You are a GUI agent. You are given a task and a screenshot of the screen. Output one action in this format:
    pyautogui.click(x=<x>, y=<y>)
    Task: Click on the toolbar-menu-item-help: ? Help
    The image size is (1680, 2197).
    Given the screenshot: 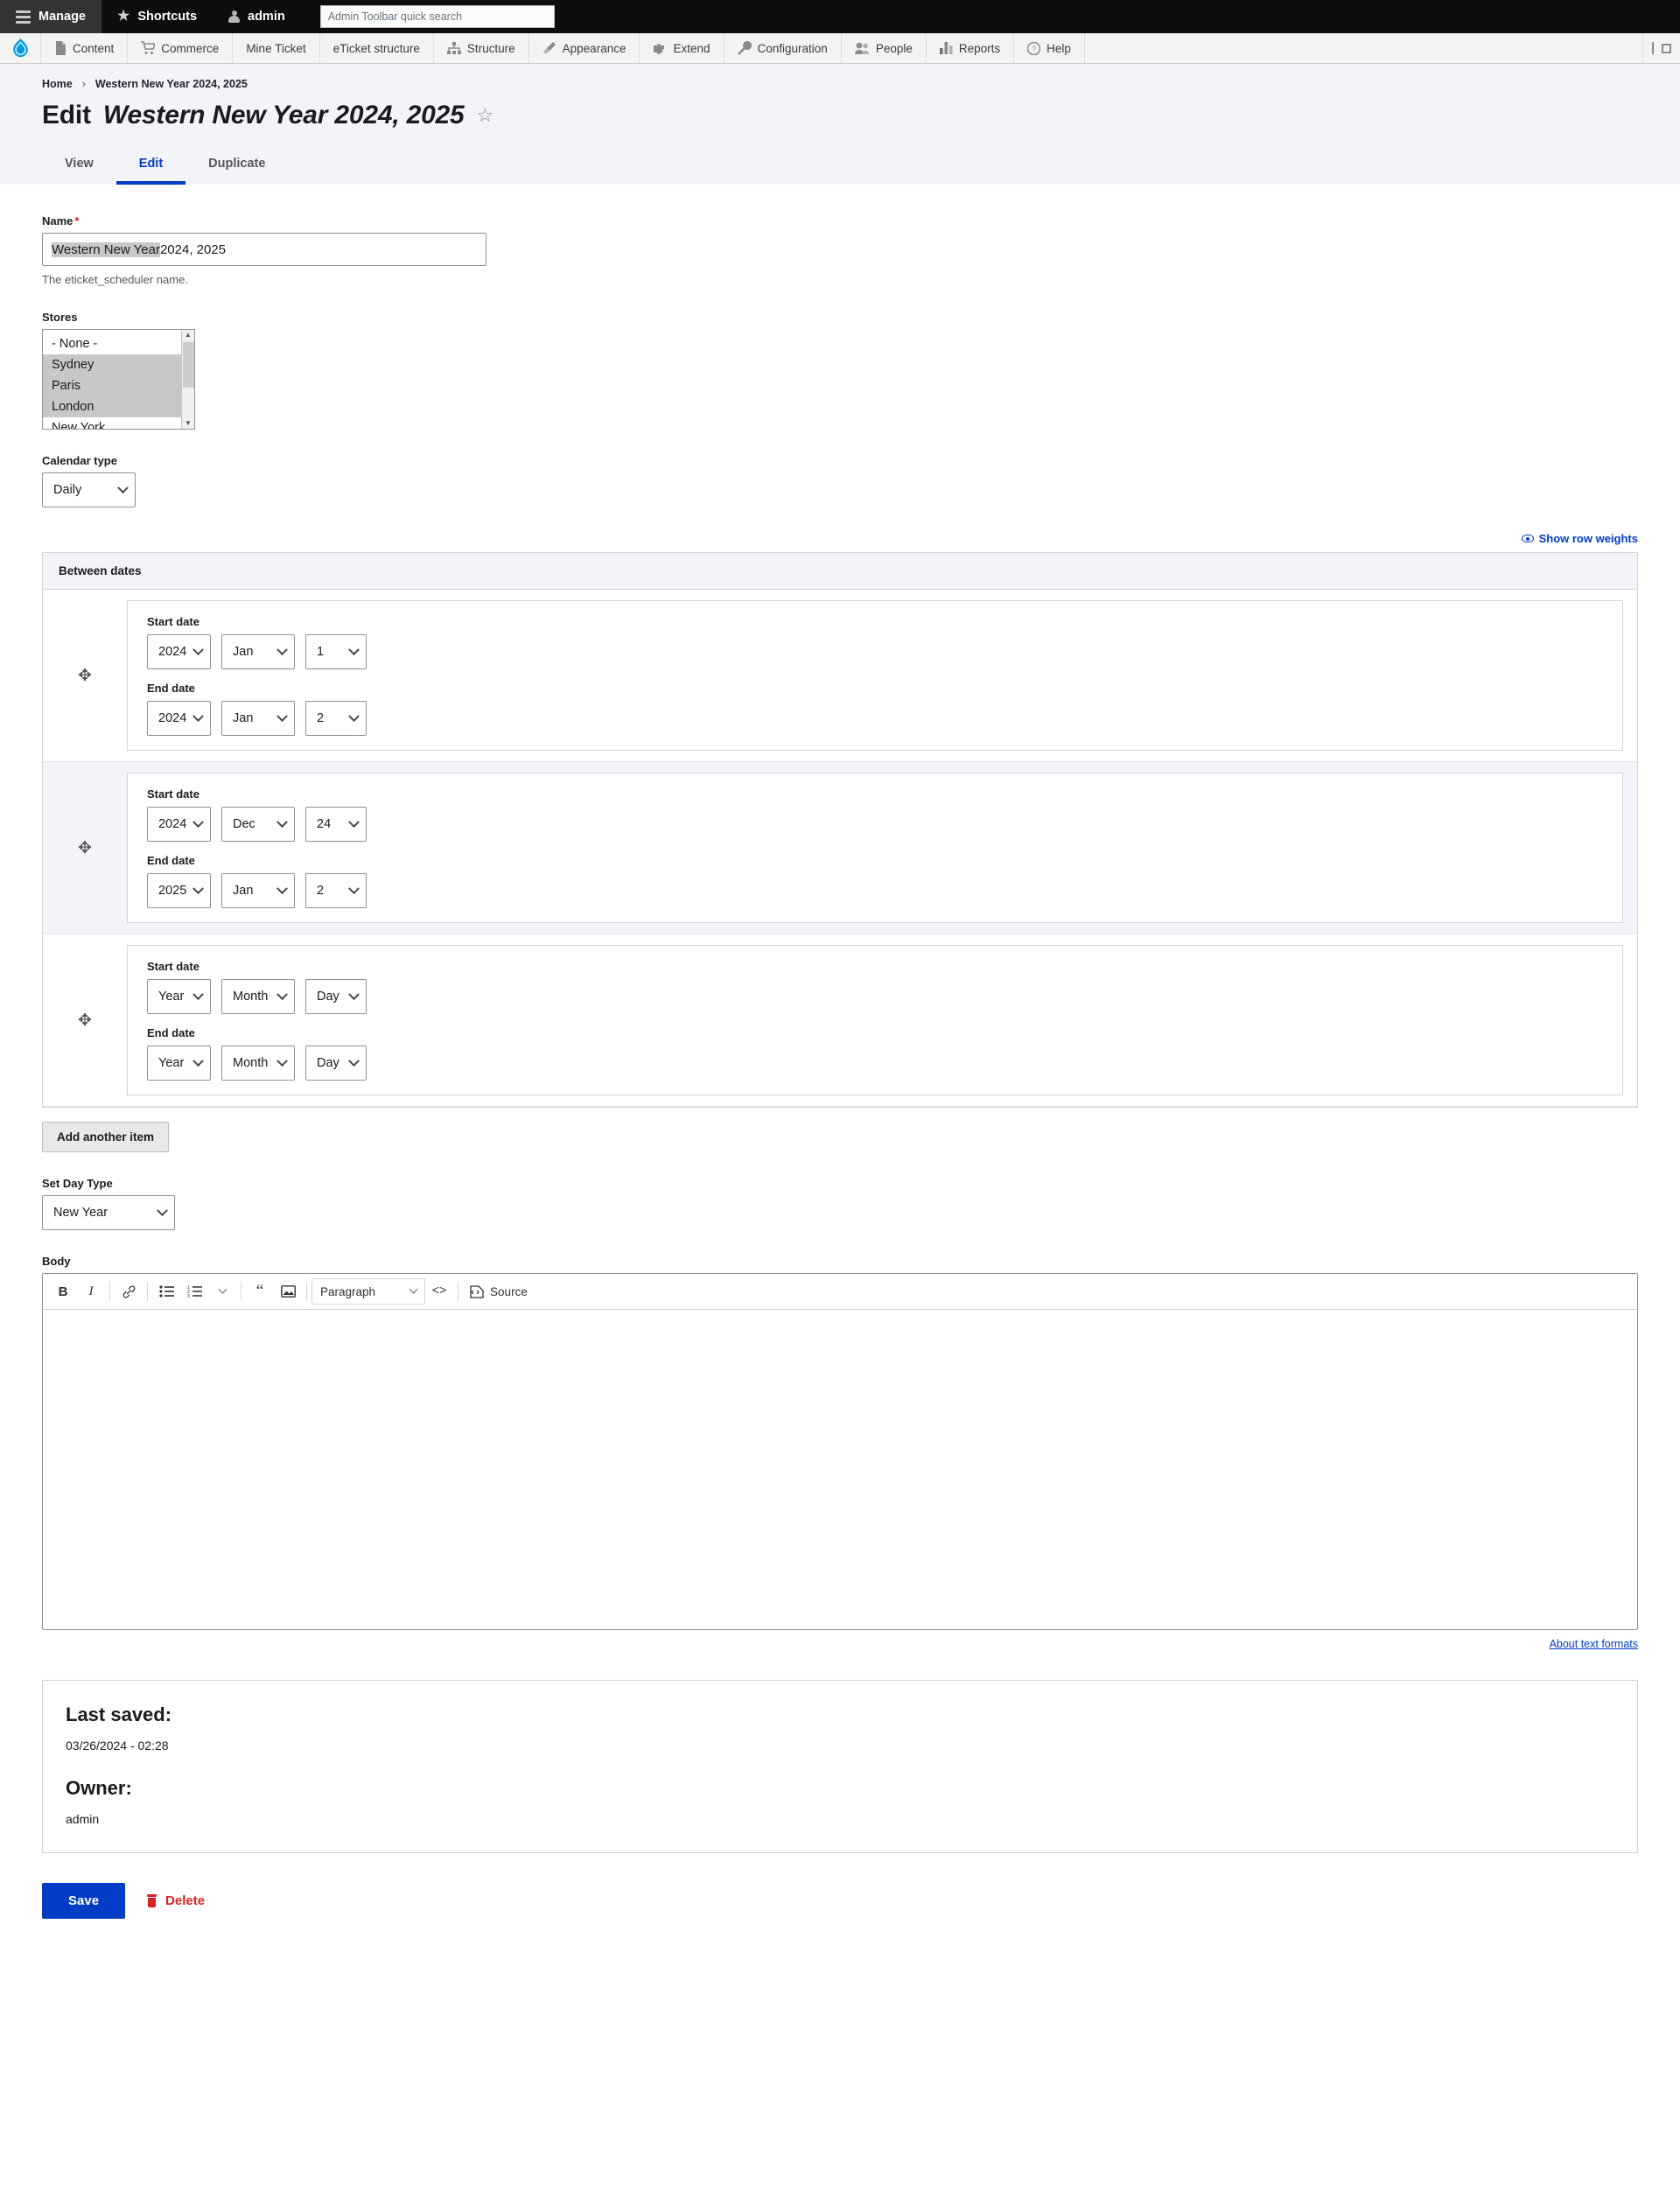 What is the action you would take?
    pyautogui.click(x=1049, y=48)
    